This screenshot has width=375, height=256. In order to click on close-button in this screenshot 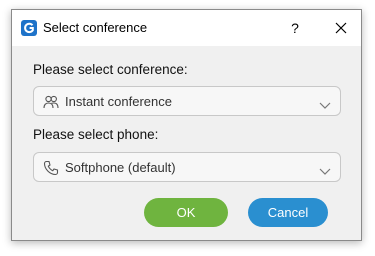, I will do `click(341, 28)`.